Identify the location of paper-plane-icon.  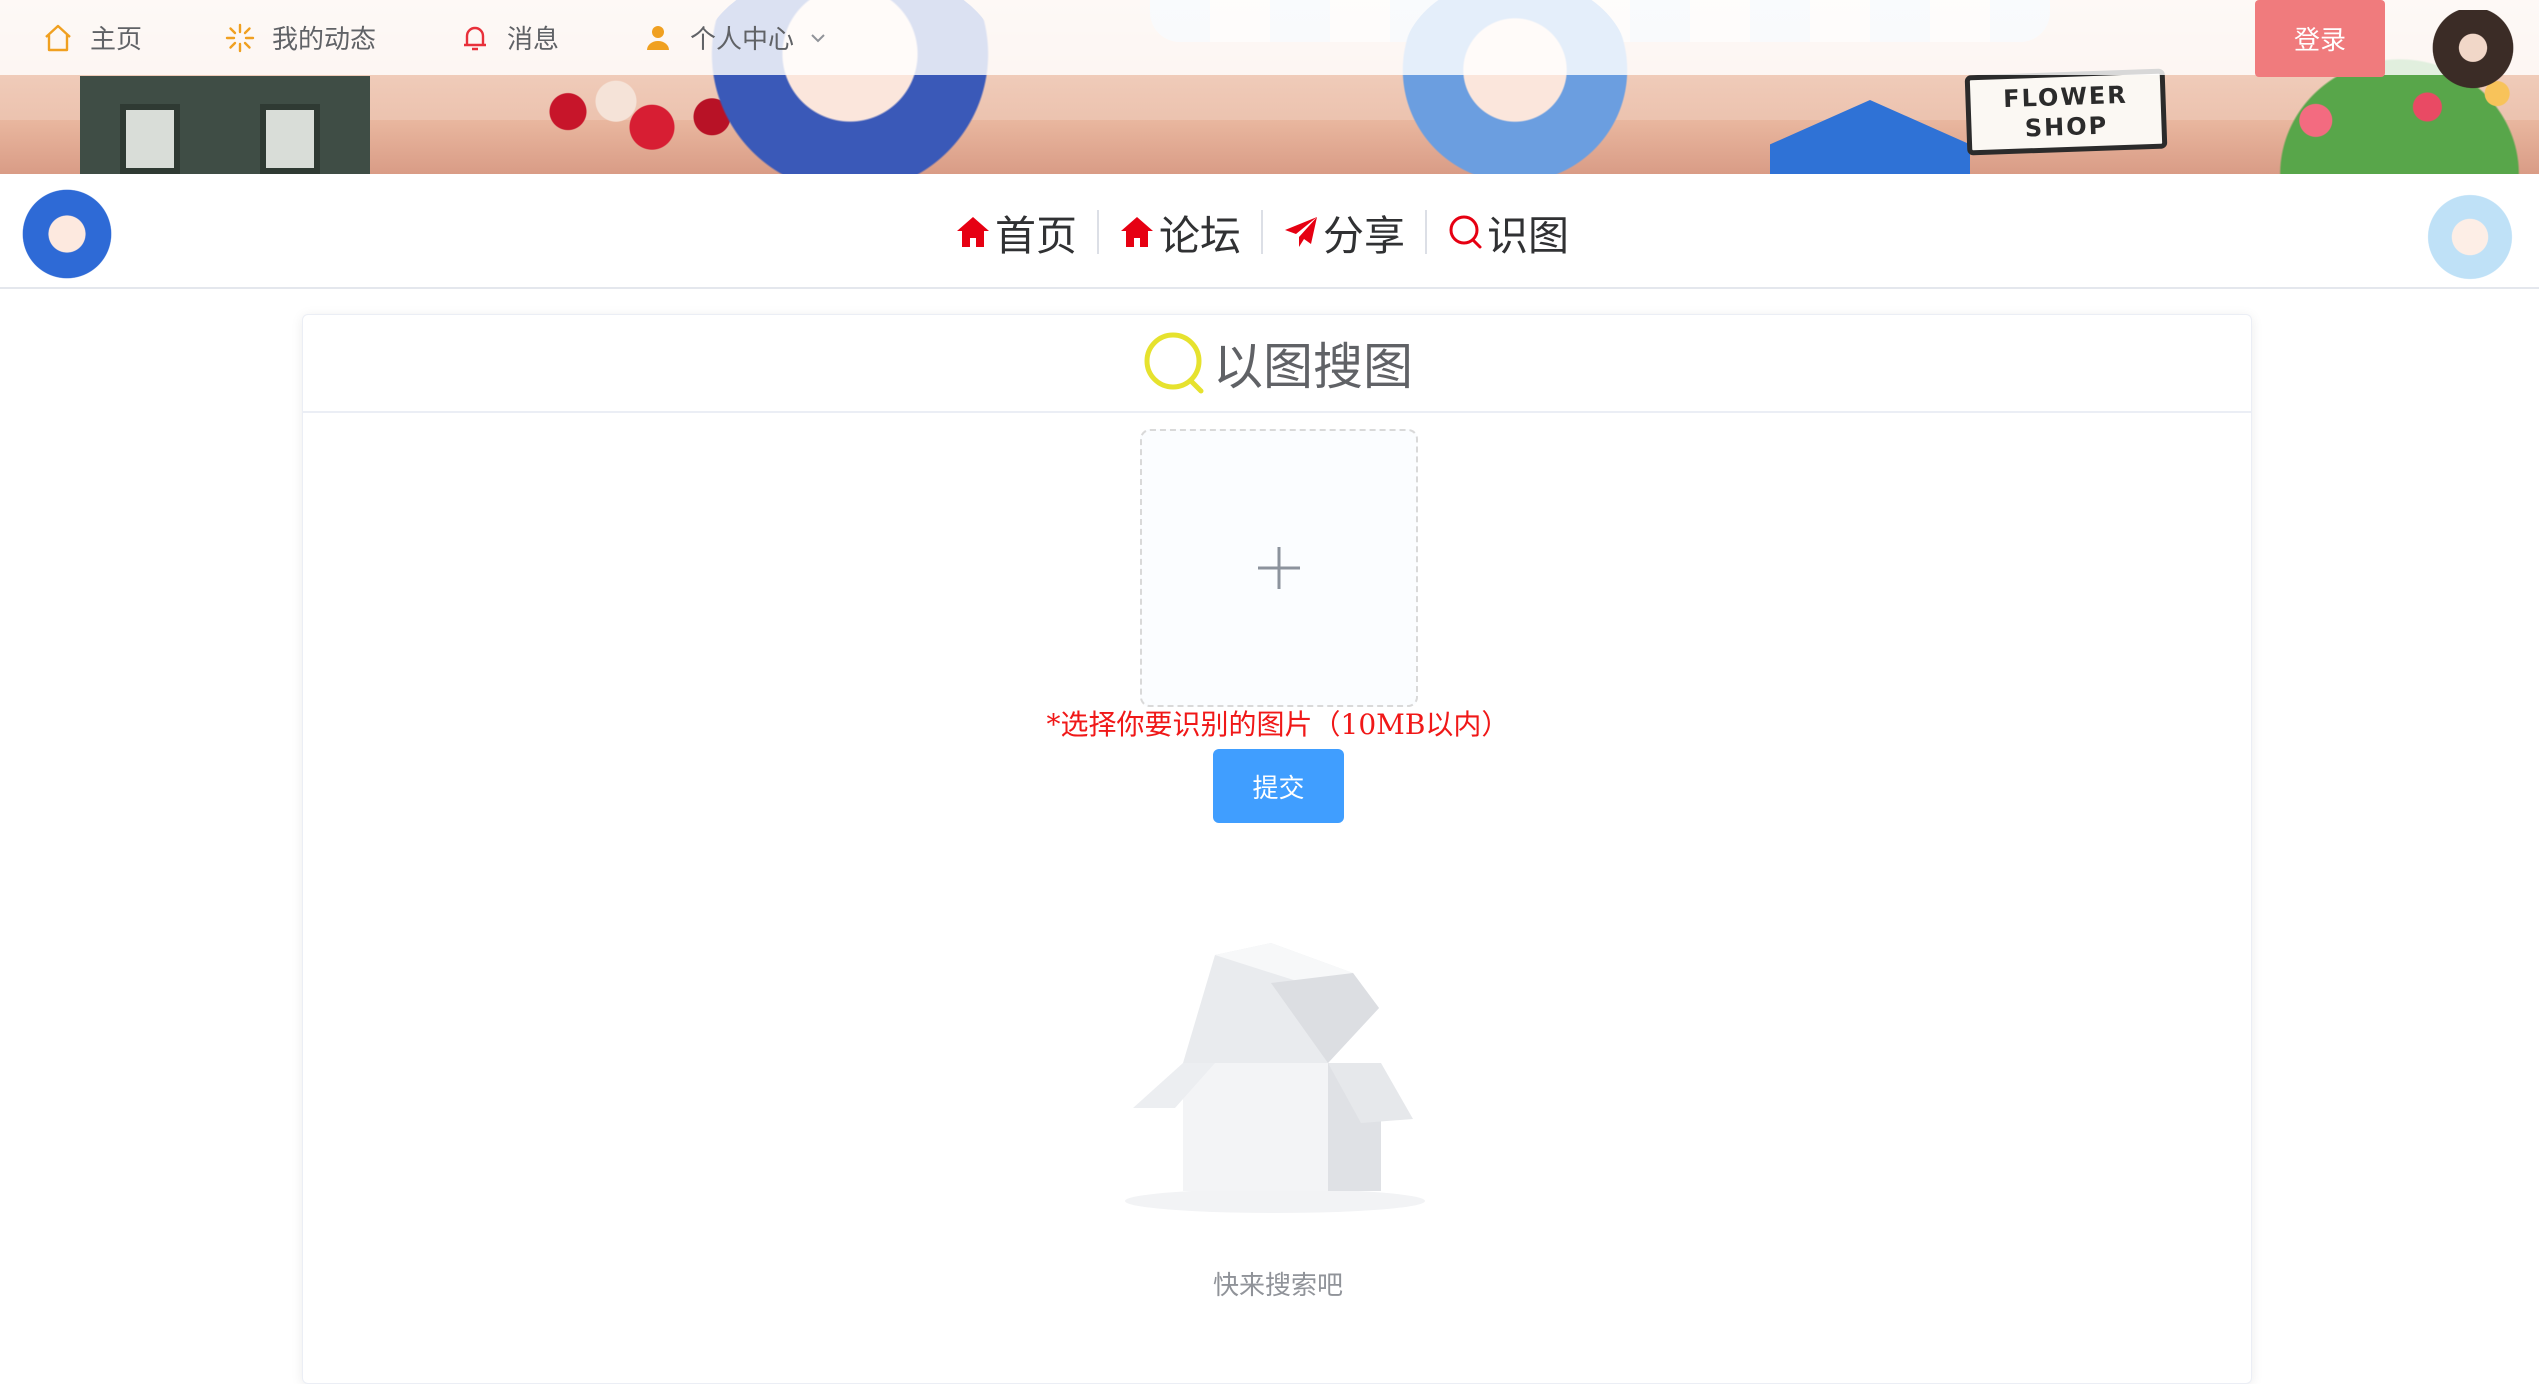
(1301, 231).